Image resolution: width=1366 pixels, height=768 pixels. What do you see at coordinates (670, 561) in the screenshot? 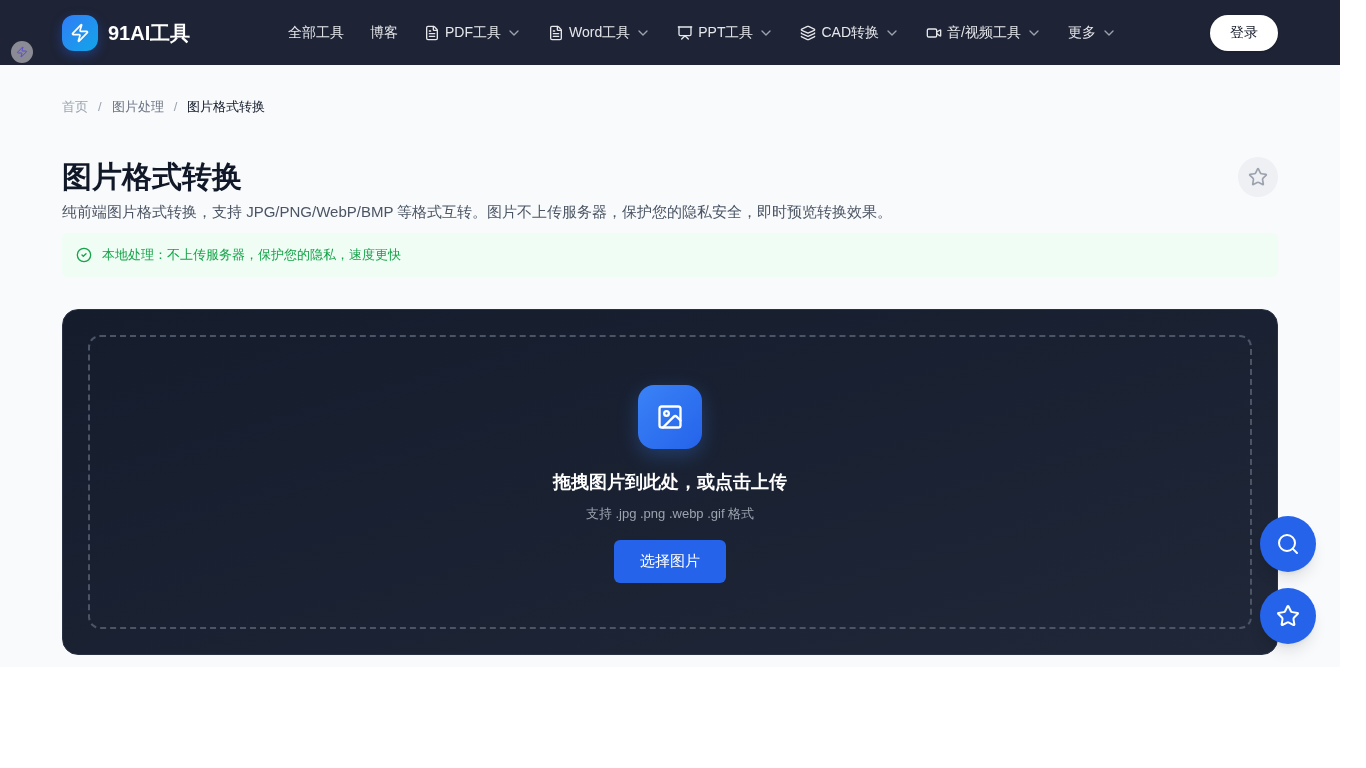
I see `select-image-button: 选择图片` at bounding box center [670, 561].